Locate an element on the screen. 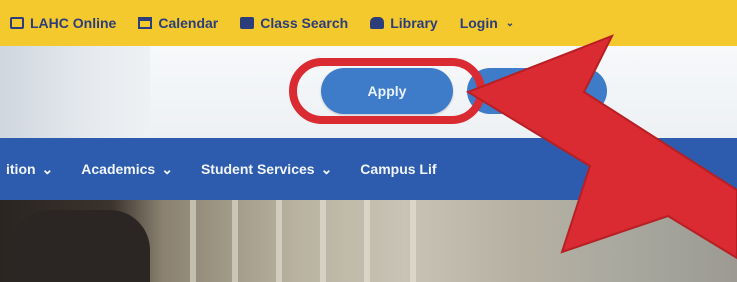  calendar-link: Calendar is located at coordinates (178, 23).